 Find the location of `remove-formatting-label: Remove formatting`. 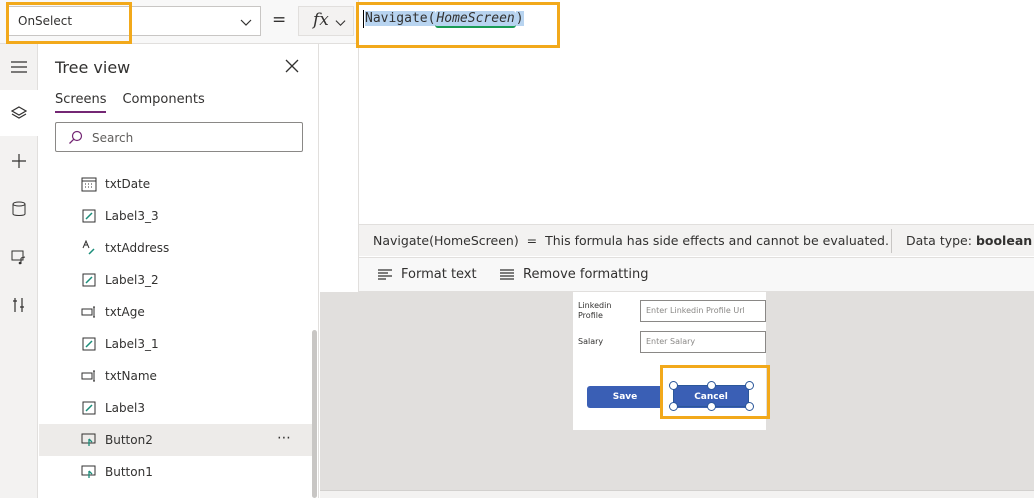

remove-formatting-label: Remove formatting is located at coordinates (586, 274).